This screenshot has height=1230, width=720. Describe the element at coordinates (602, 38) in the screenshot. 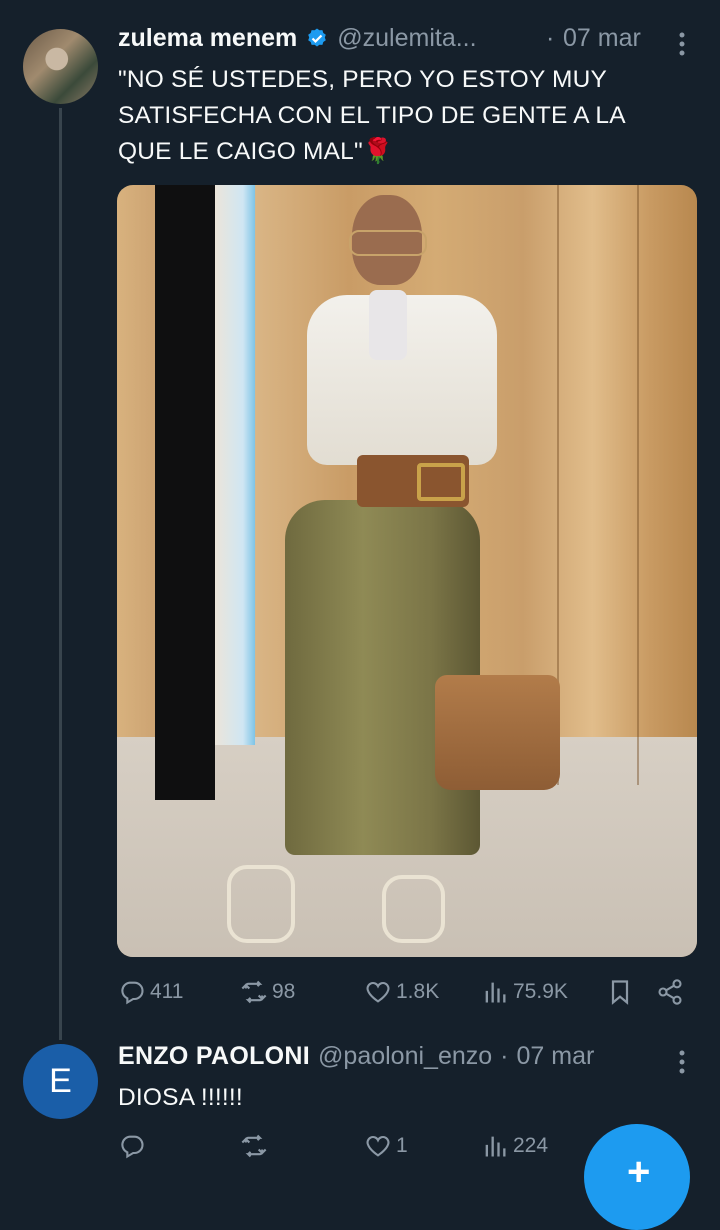

I see `tweet-date: 07 mar` at that location.